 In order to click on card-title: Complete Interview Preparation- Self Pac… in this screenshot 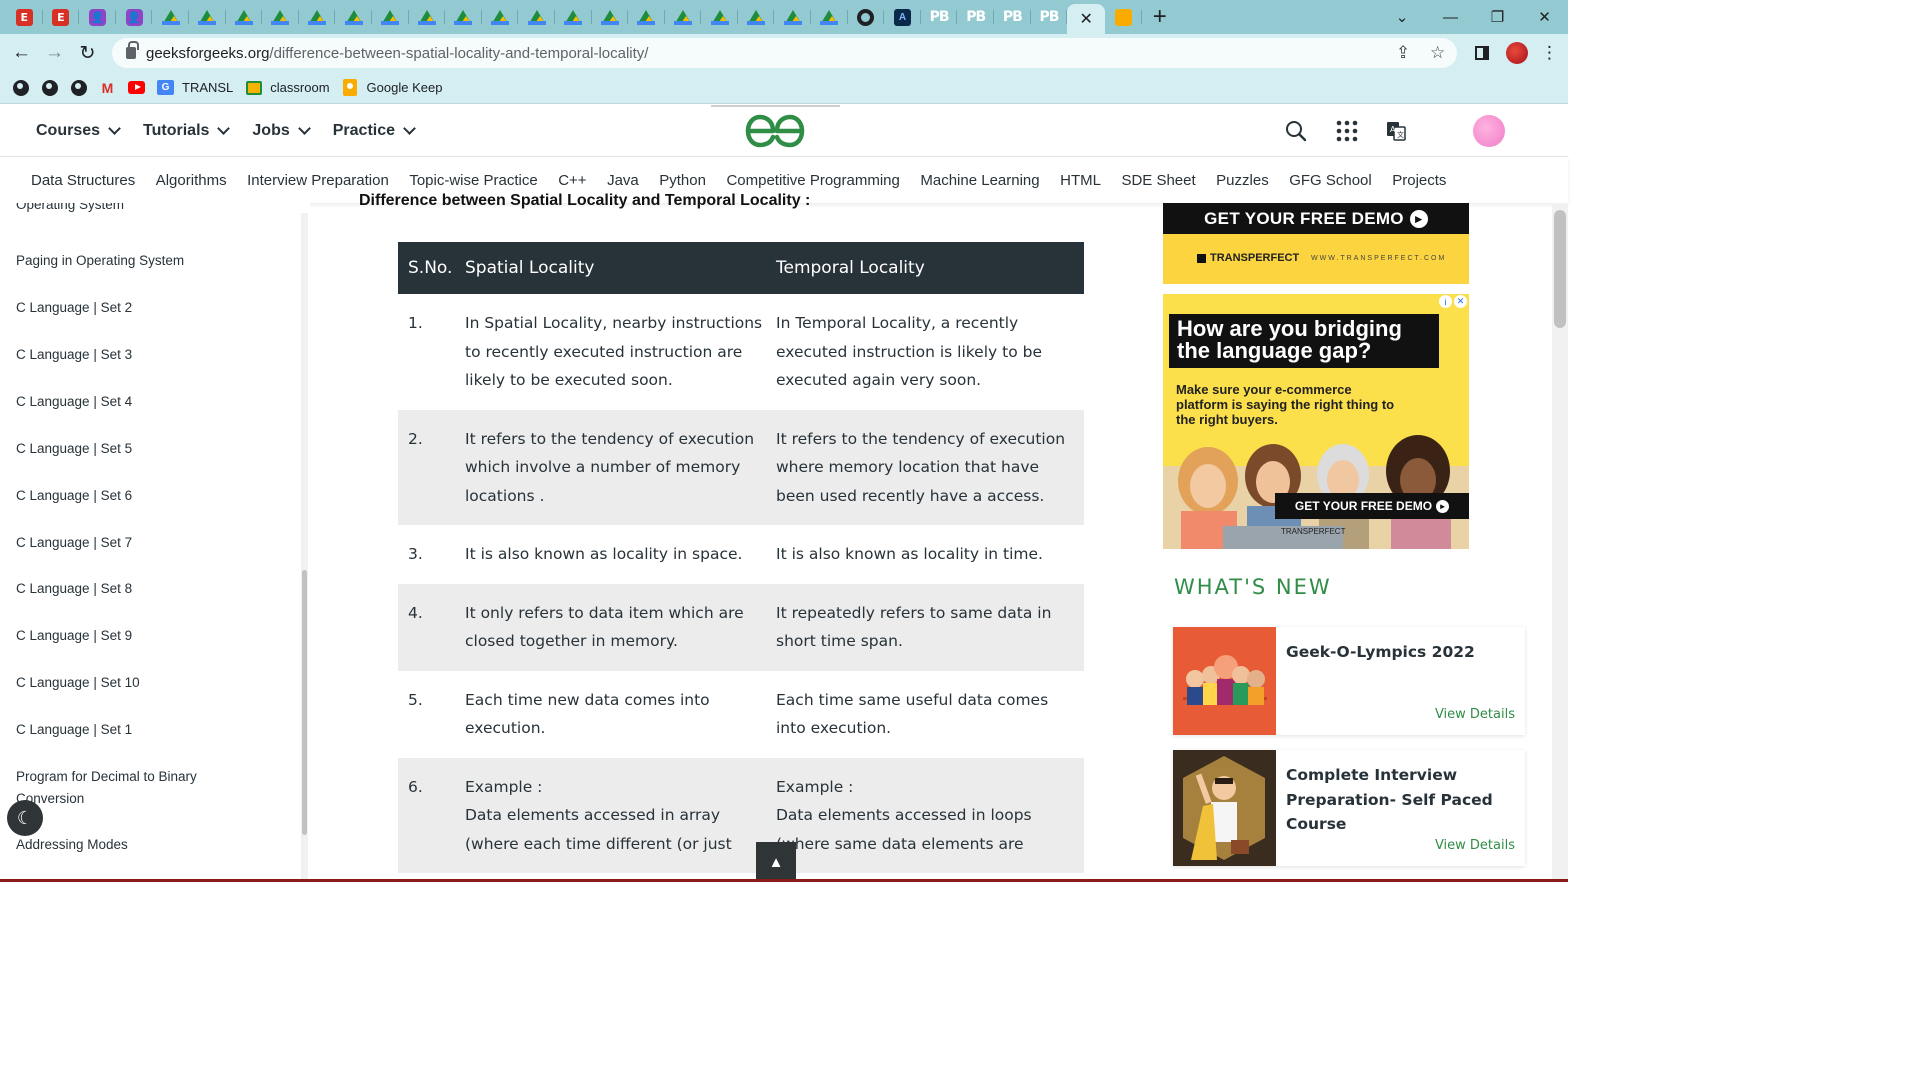, I will do `click(1401, 800)`.